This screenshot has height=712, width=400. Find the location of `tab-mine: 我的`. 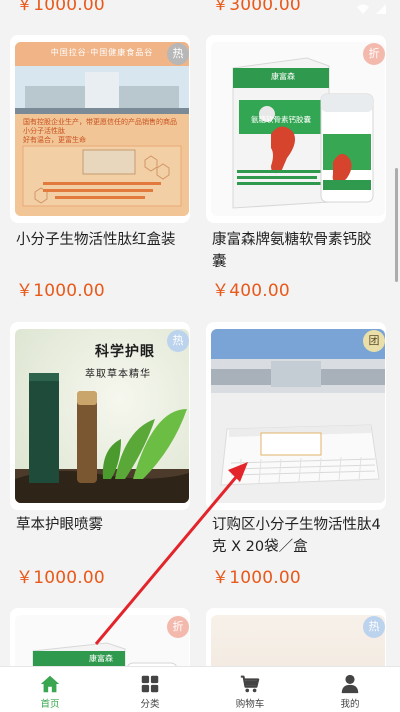

tab-mine: 我的 is located at coordinates (350, 689).